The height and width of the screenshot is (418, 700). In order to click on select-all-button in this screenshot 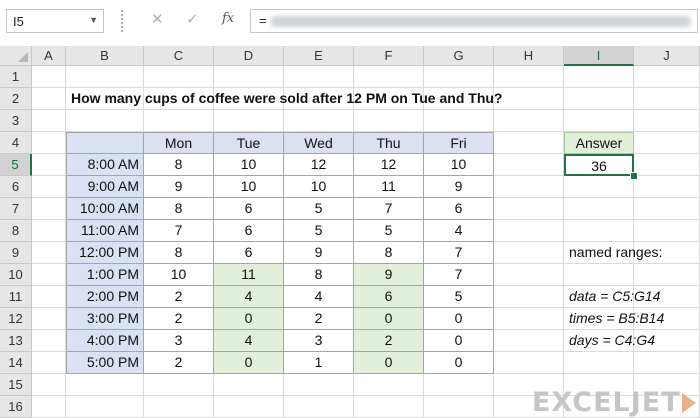, I will do `click(16, 56)`.